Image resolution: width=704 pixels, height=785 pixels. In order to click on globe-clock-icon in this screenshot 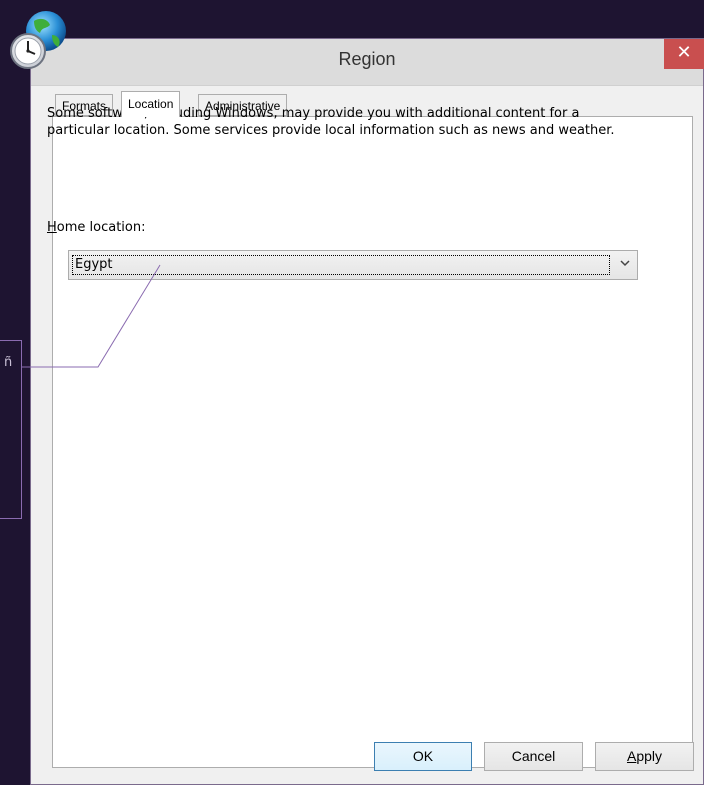, I will do `click(37, 40)`.